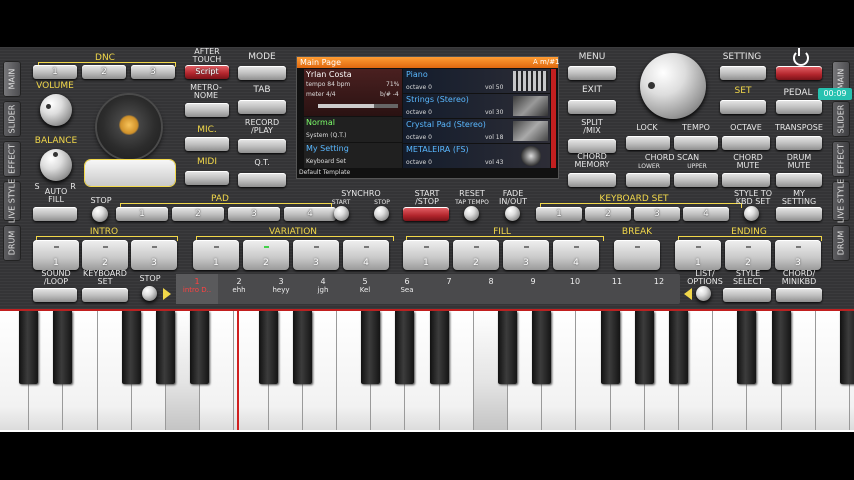 The width and height of the screenshot is (854, 480). Describe the element at coordinates (576, 255) in the screenshot. I see `fill-button-4: 4` at that location.